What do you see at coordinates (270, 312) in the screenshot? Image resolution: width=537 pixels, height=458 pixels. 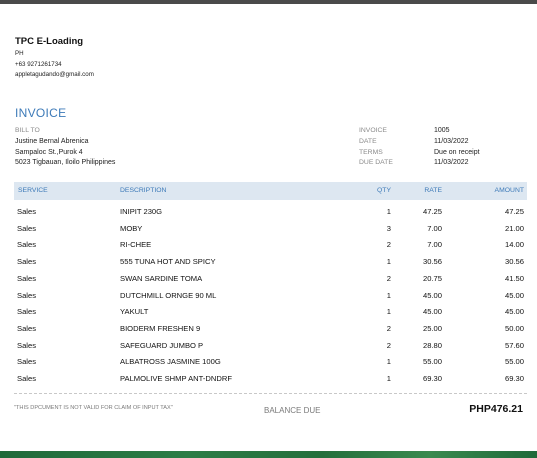 I see `table-row: Sales YAKULT 1 45.00 45.00` at bounding box center [270, 312].